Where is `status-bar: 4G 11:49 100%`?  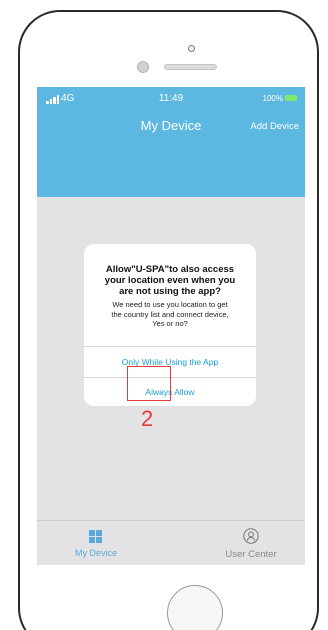
status-bar: 4G 11:49 100% is located at coordinates (171, 98).